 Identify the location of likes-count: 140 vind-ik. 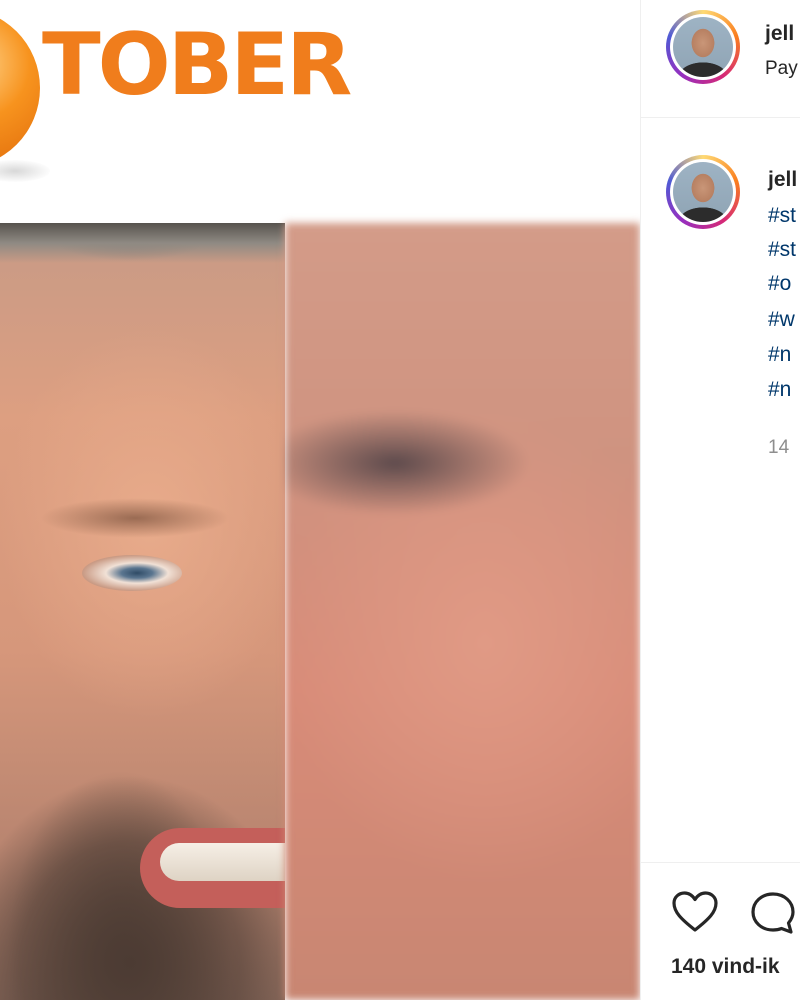
(725, 967).